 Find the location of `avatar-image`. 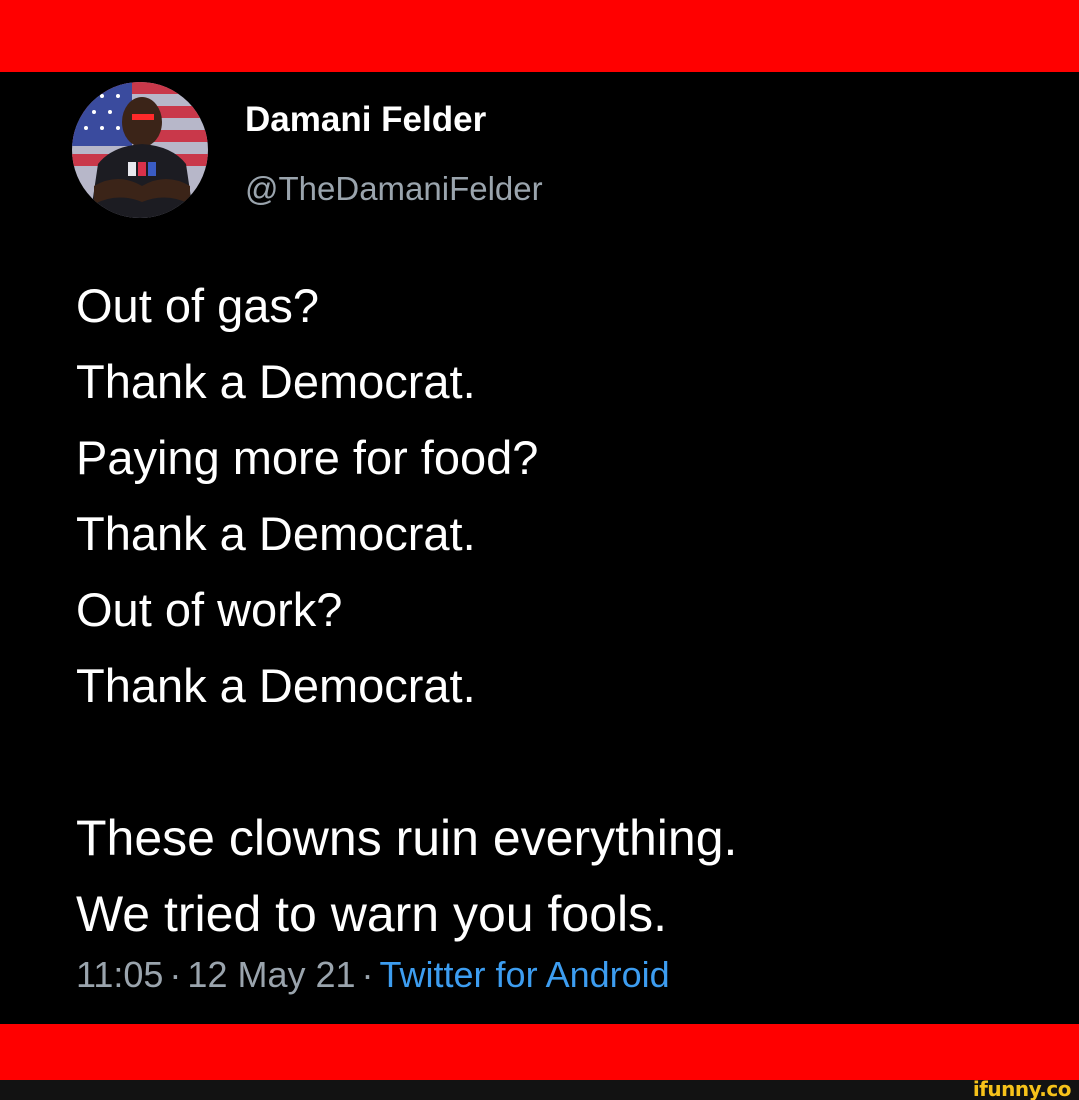

avatar-image is located at coordinates (140, 150).